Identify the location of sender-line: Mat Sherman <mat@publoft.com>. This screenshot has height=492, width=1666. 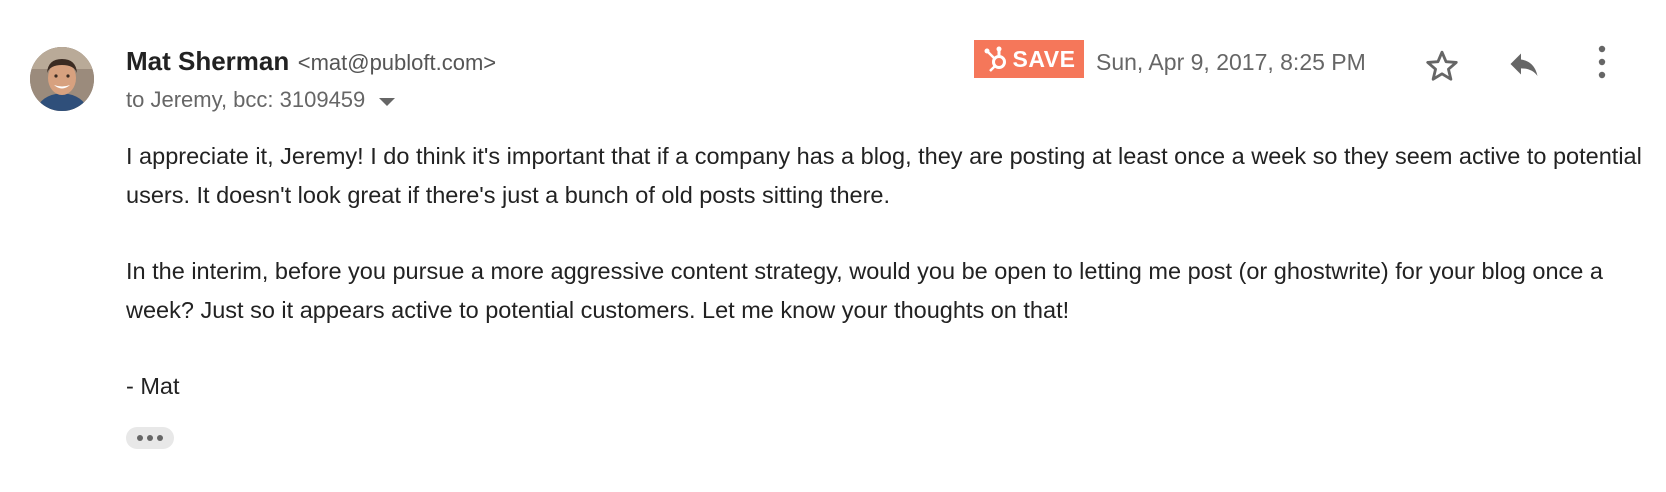
(311, 63).